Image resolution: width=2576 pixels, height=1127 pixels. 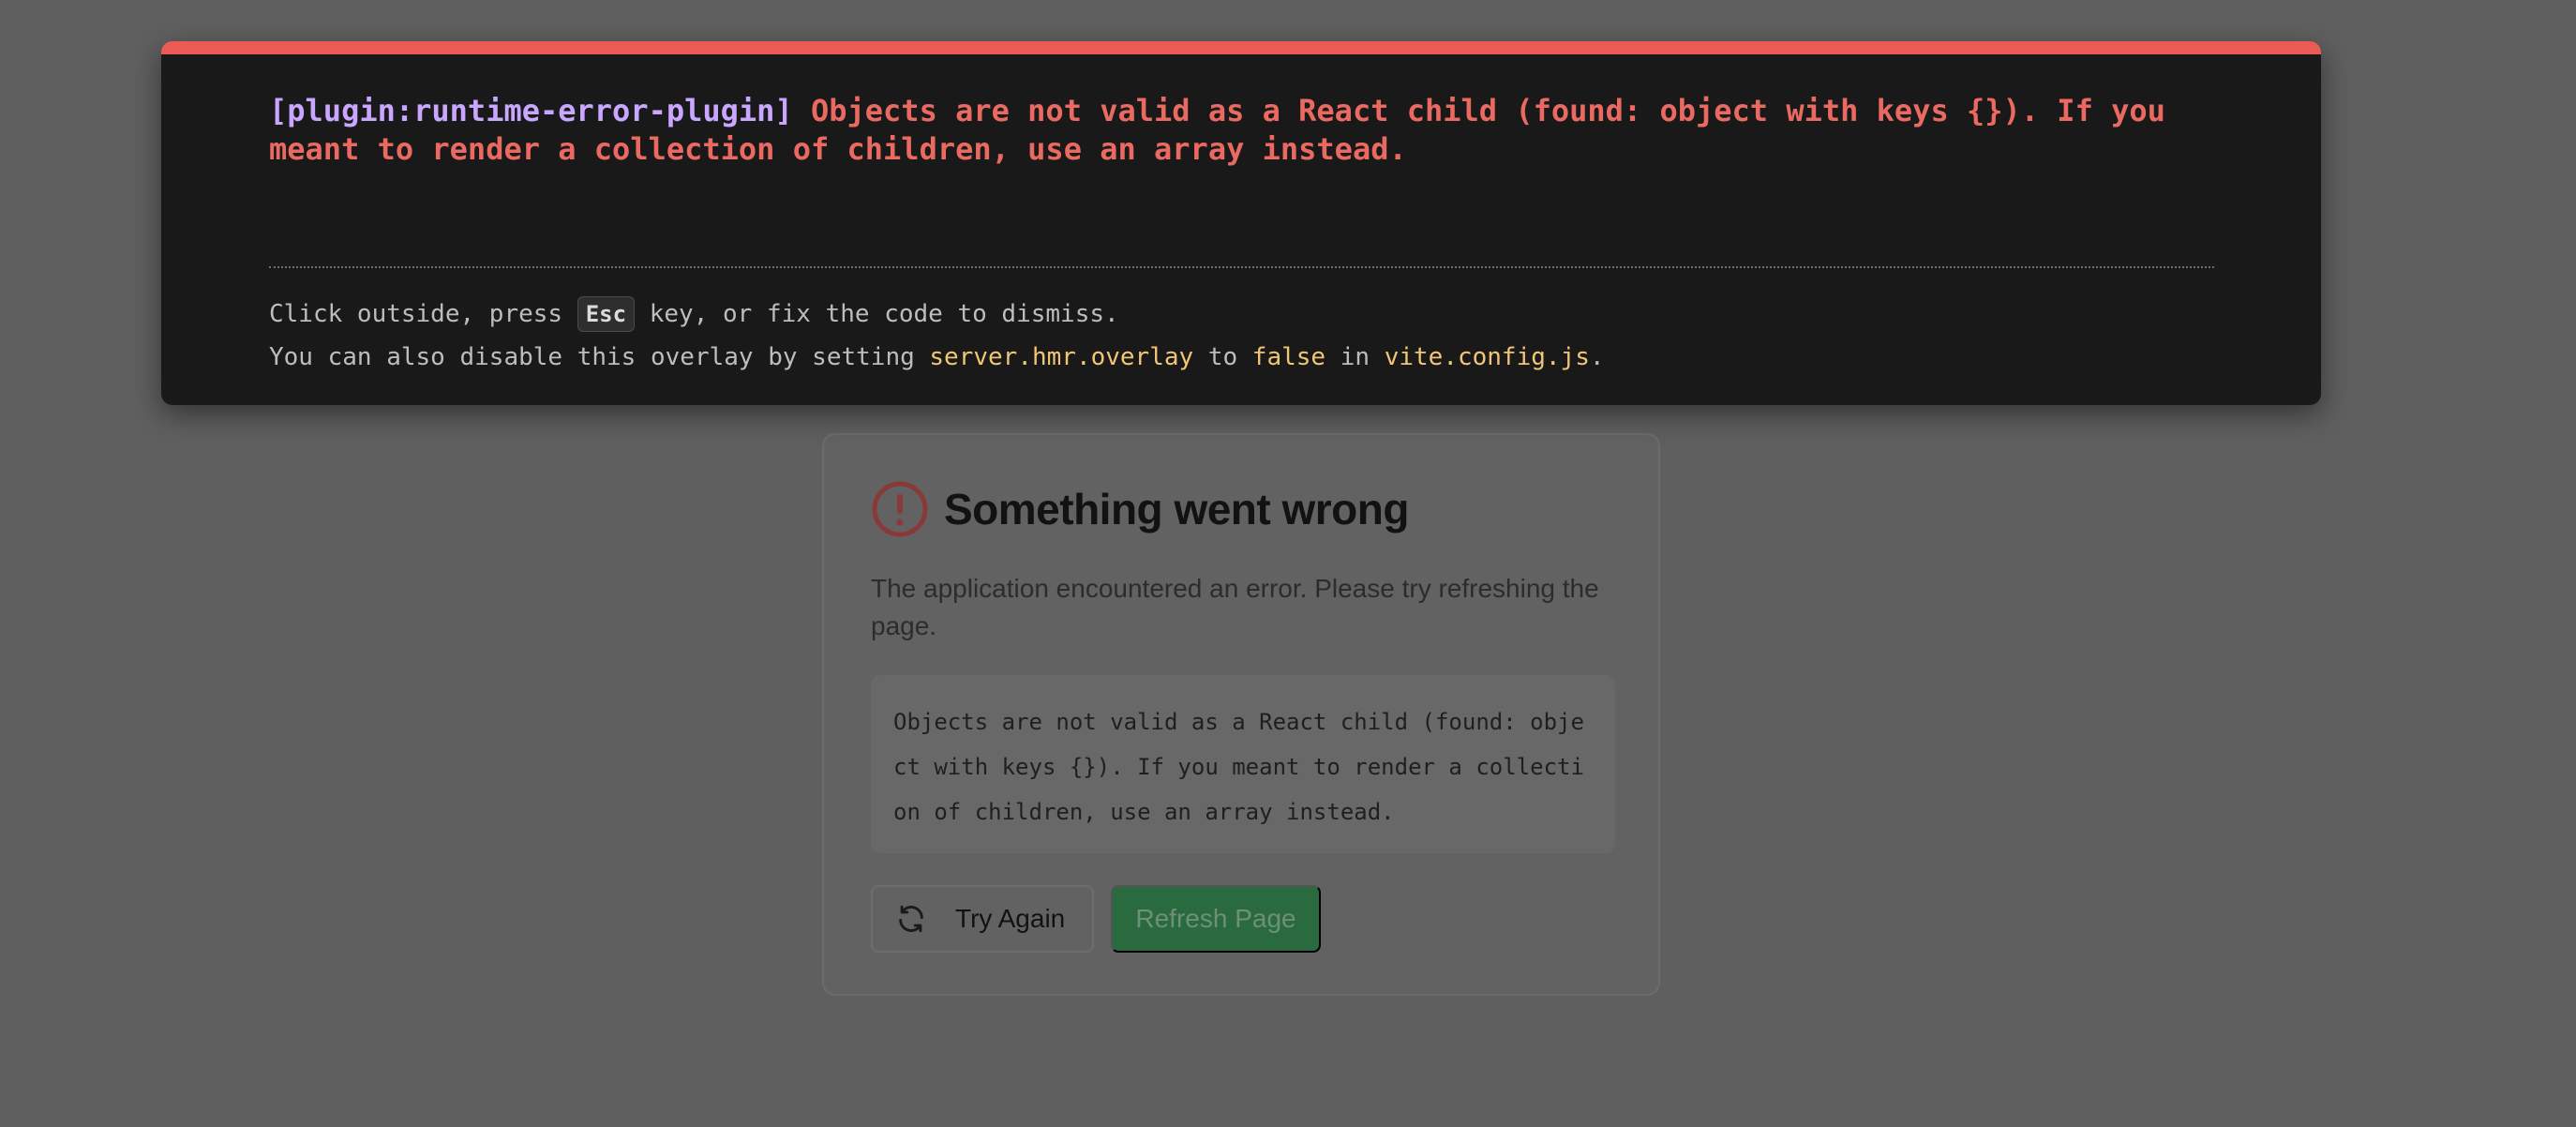 I want to click on disable-tip-to: to, so click(x=1222, y=357).